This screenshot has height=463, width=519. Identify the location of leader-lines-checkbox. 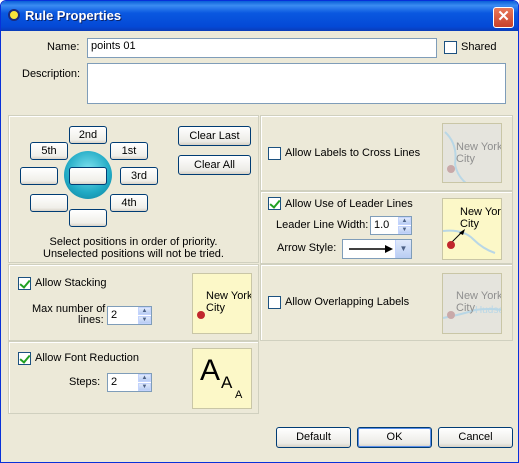
(274, 203).